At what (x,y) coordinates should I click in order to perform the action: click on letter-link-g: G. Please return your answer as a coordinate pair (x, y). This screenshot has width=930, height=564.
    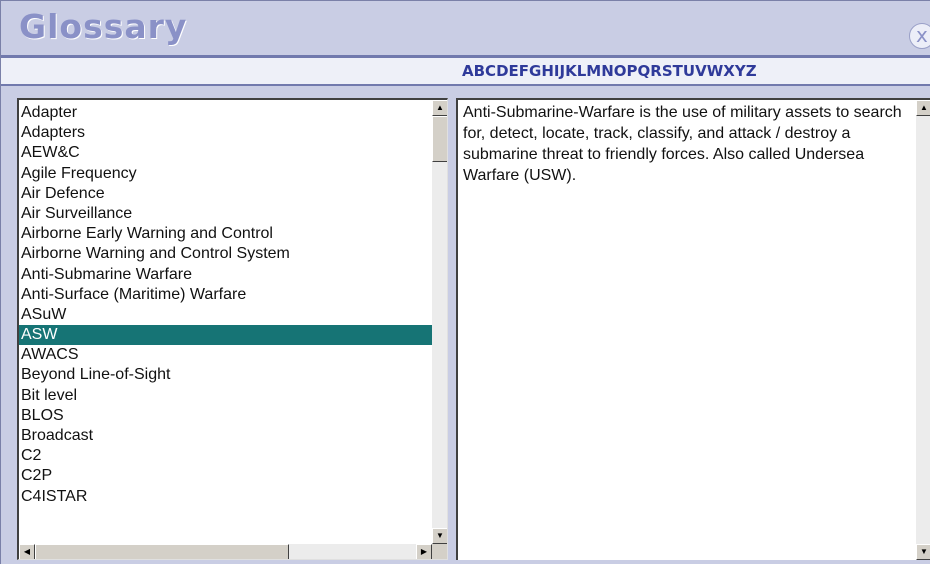
    Looking at the image, I should click on (535, 71).